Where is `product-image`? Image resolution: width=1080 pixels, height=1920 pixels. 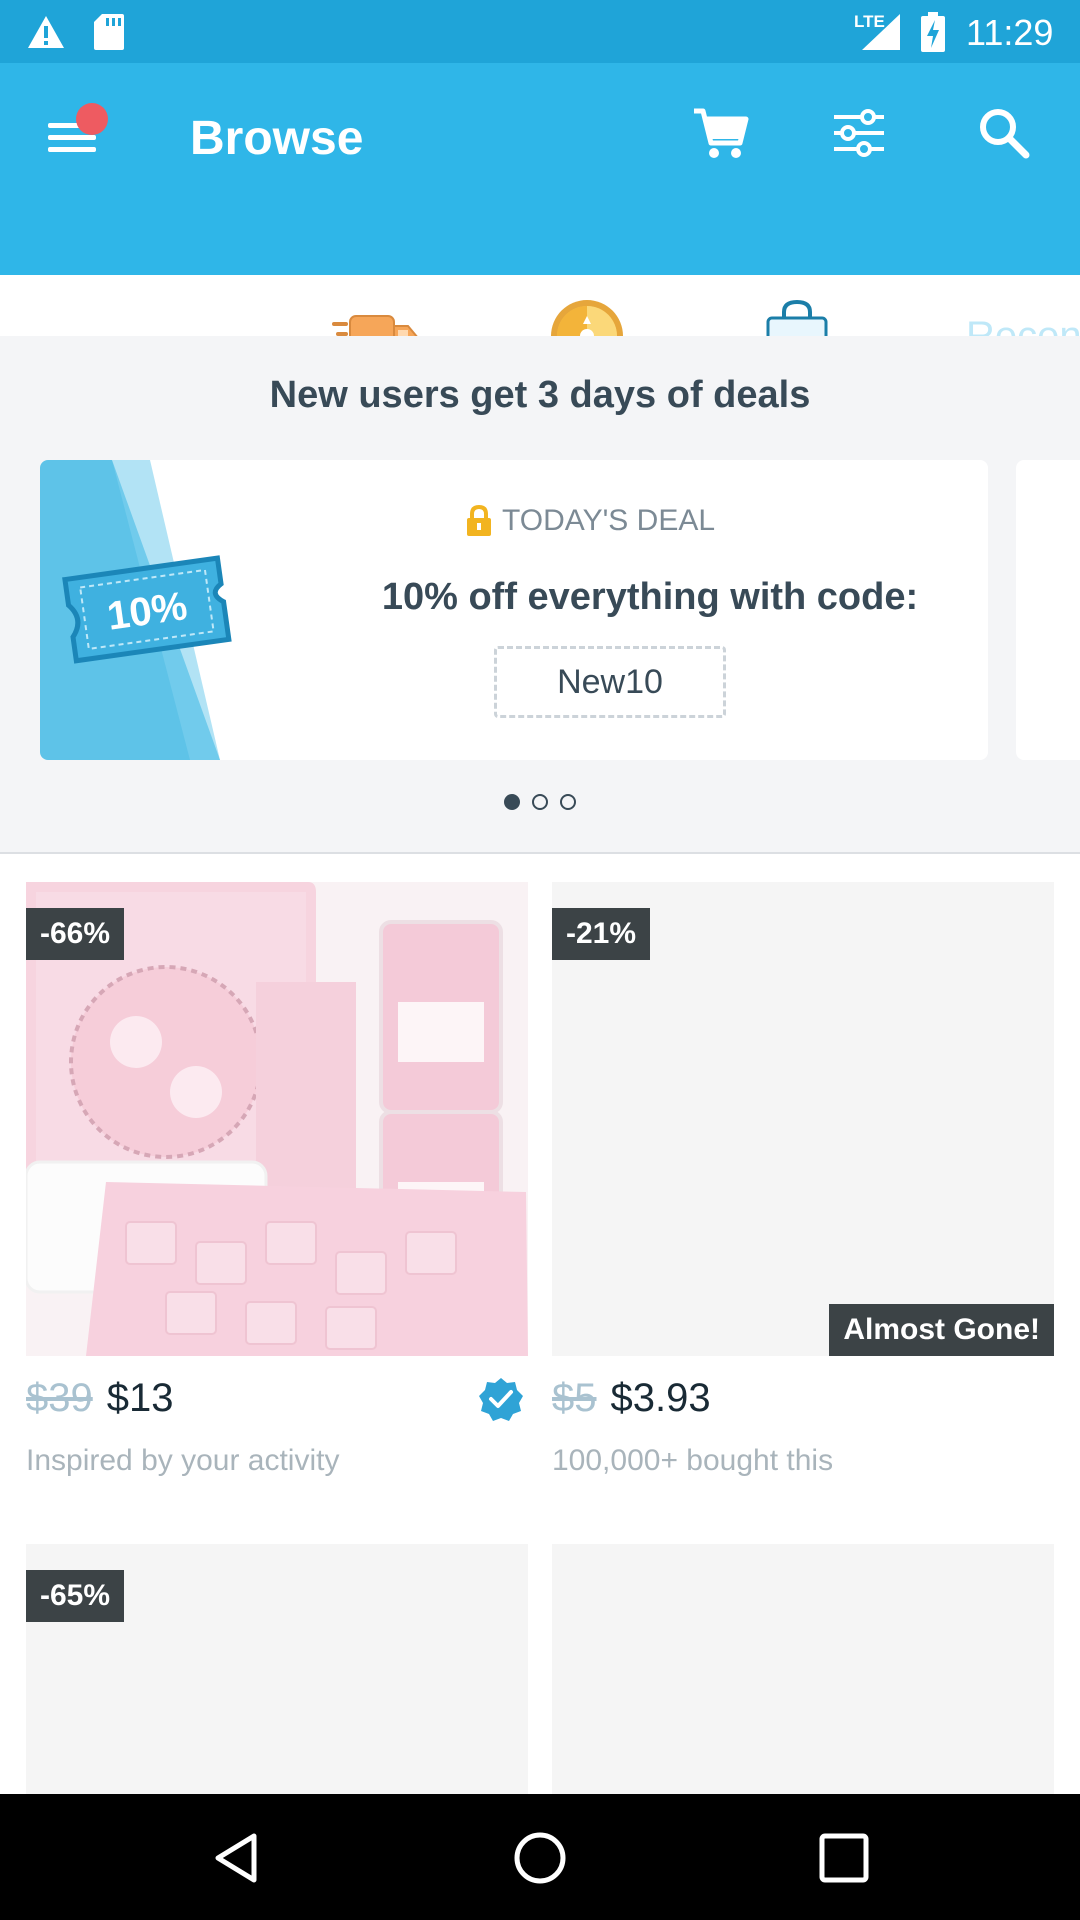 product-image is located at coordinates (803, 1669).